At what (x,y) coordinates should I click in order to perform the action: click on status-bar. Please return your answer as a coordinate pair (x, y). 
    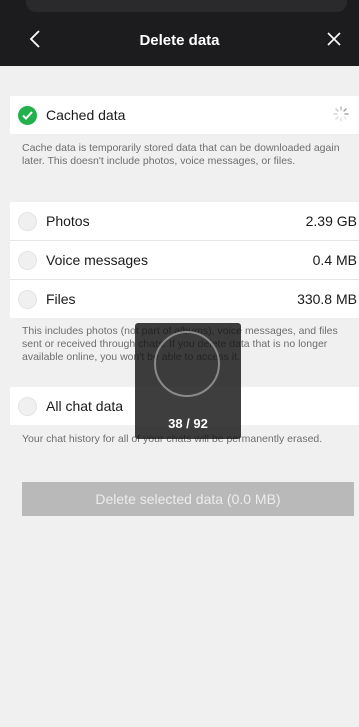
    Looking at the image, I should click on (186, 6).